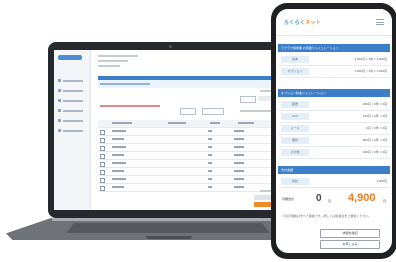 The width and height of the screenshot is (396, 262). What do you see at coordinates (295, 116) in the screenshot?
I see `row-label: FAX` at bounding box center [295, 116].